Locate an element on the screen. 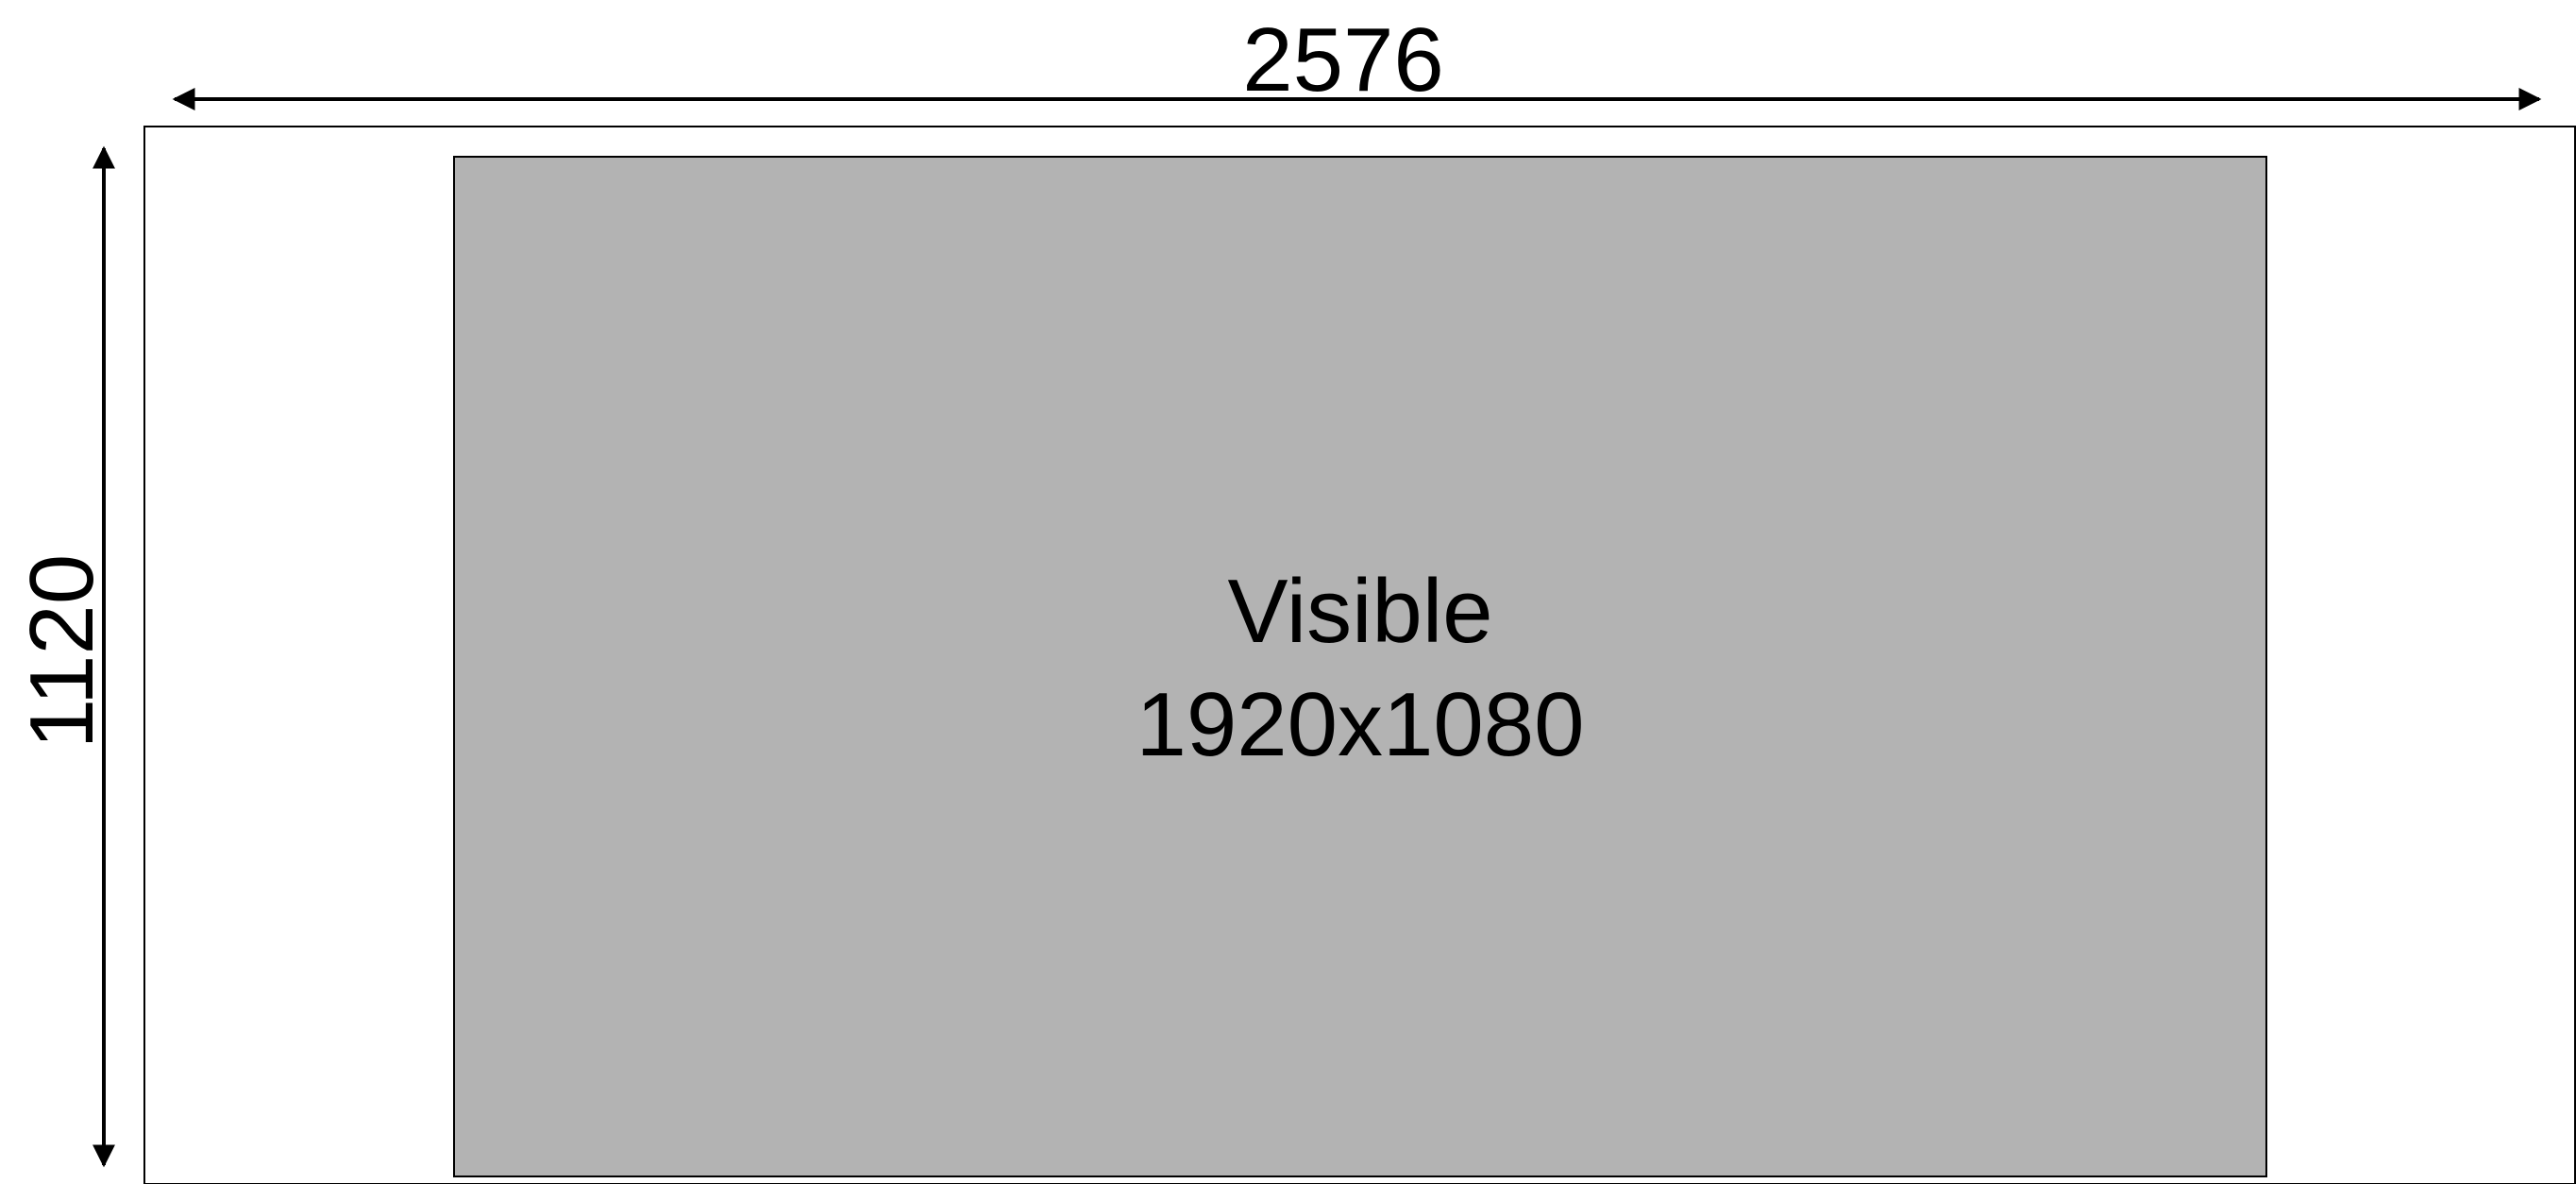 This screenshot has height=1184, width=2576. visible-label-line2: 1920x1080 is located at coordinates (1360, 724).